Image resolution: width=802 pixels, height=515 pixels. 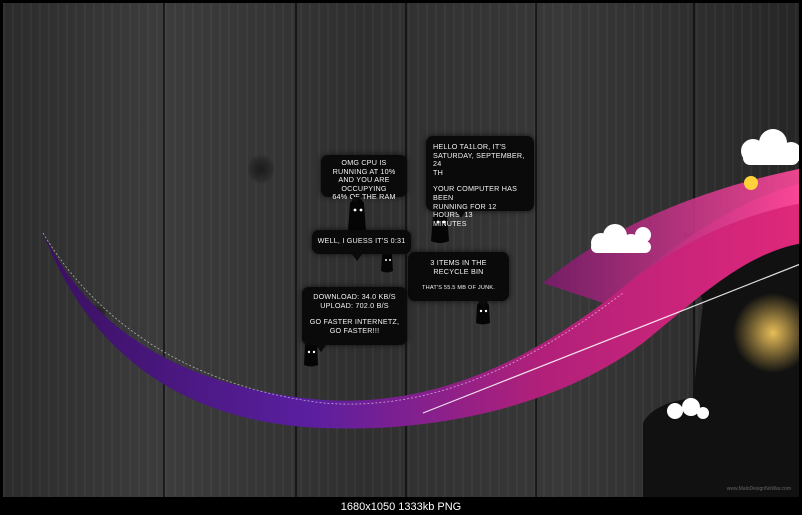 What do you see at coordinates (458, 267) in the screenshot?
I see `recycle-items-text: 3 ITEMS IN THE RECYCLE BIN` at bounding box center [458, 267].